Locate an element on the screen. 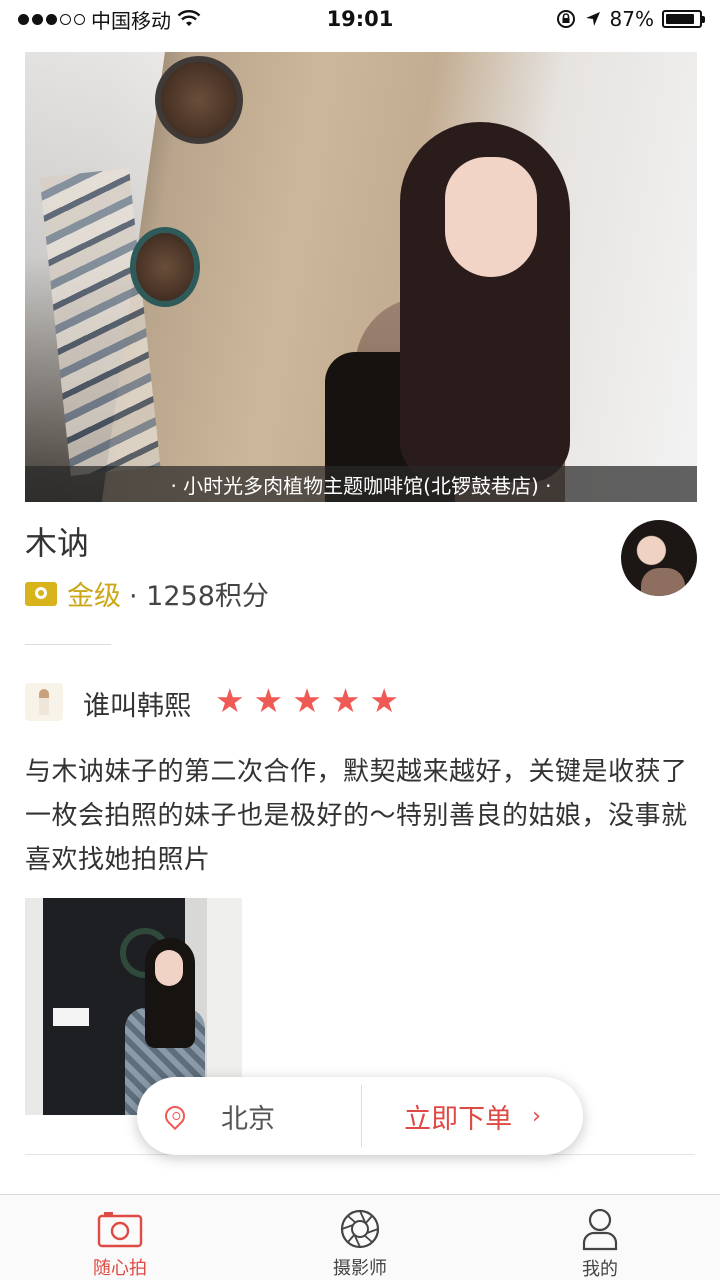 The height and width of the screenshot is (1280, 720). avatar is located at coordinates (659, 558).